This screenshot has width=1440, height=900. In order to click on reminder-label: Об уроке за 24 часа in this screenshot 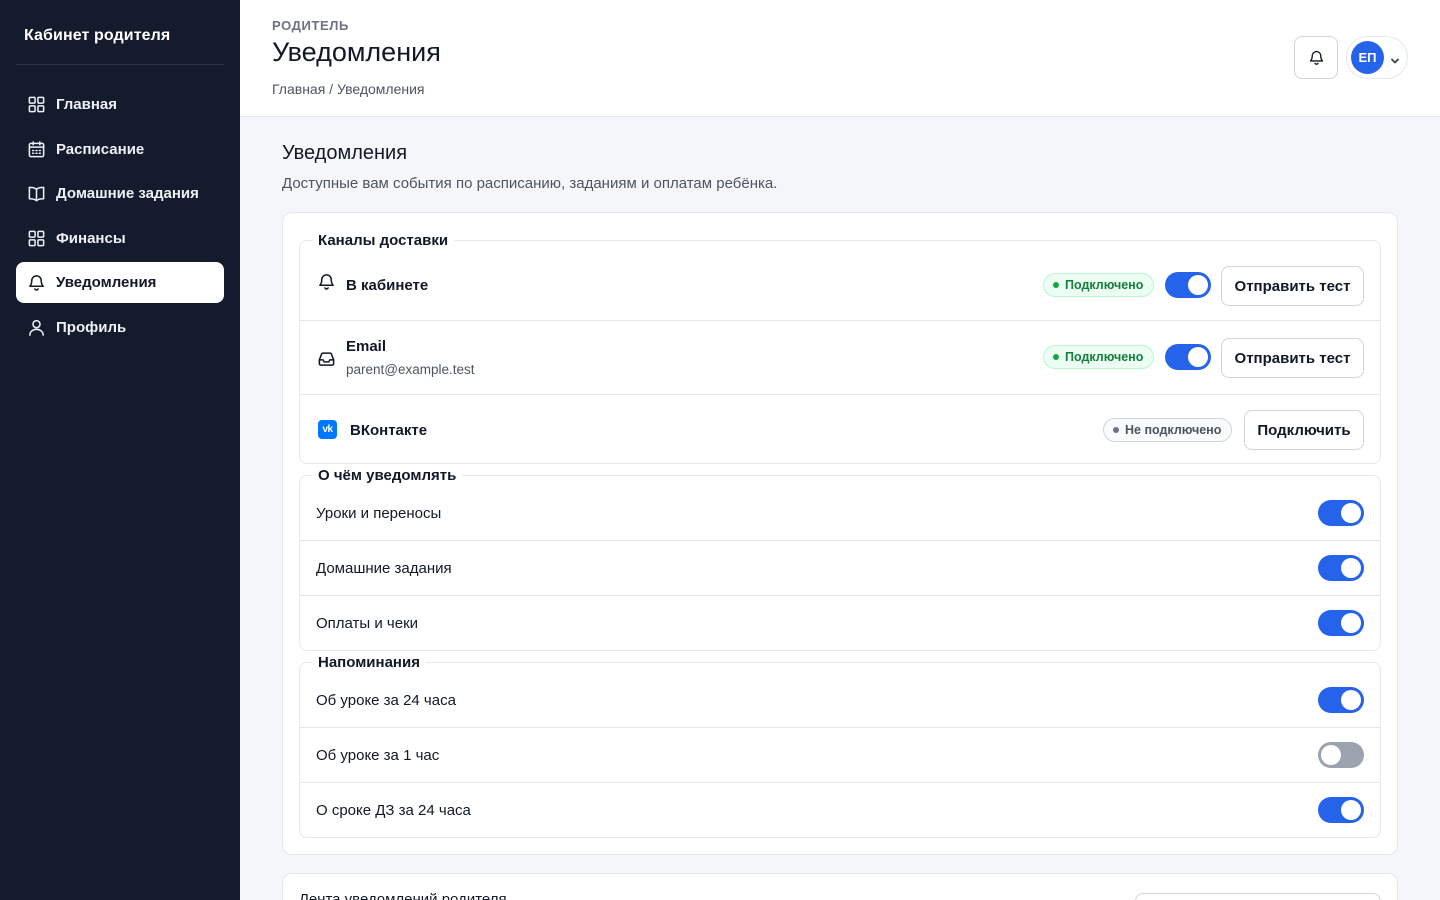, I will do `click(386, 700)`.